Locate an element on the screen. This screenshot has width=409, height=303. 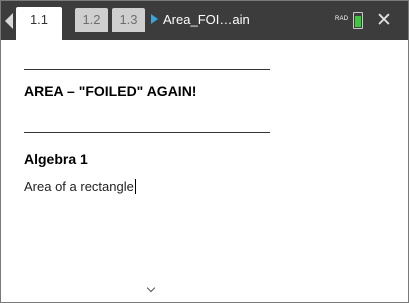
divider-top is located at coordinates (147, 69).